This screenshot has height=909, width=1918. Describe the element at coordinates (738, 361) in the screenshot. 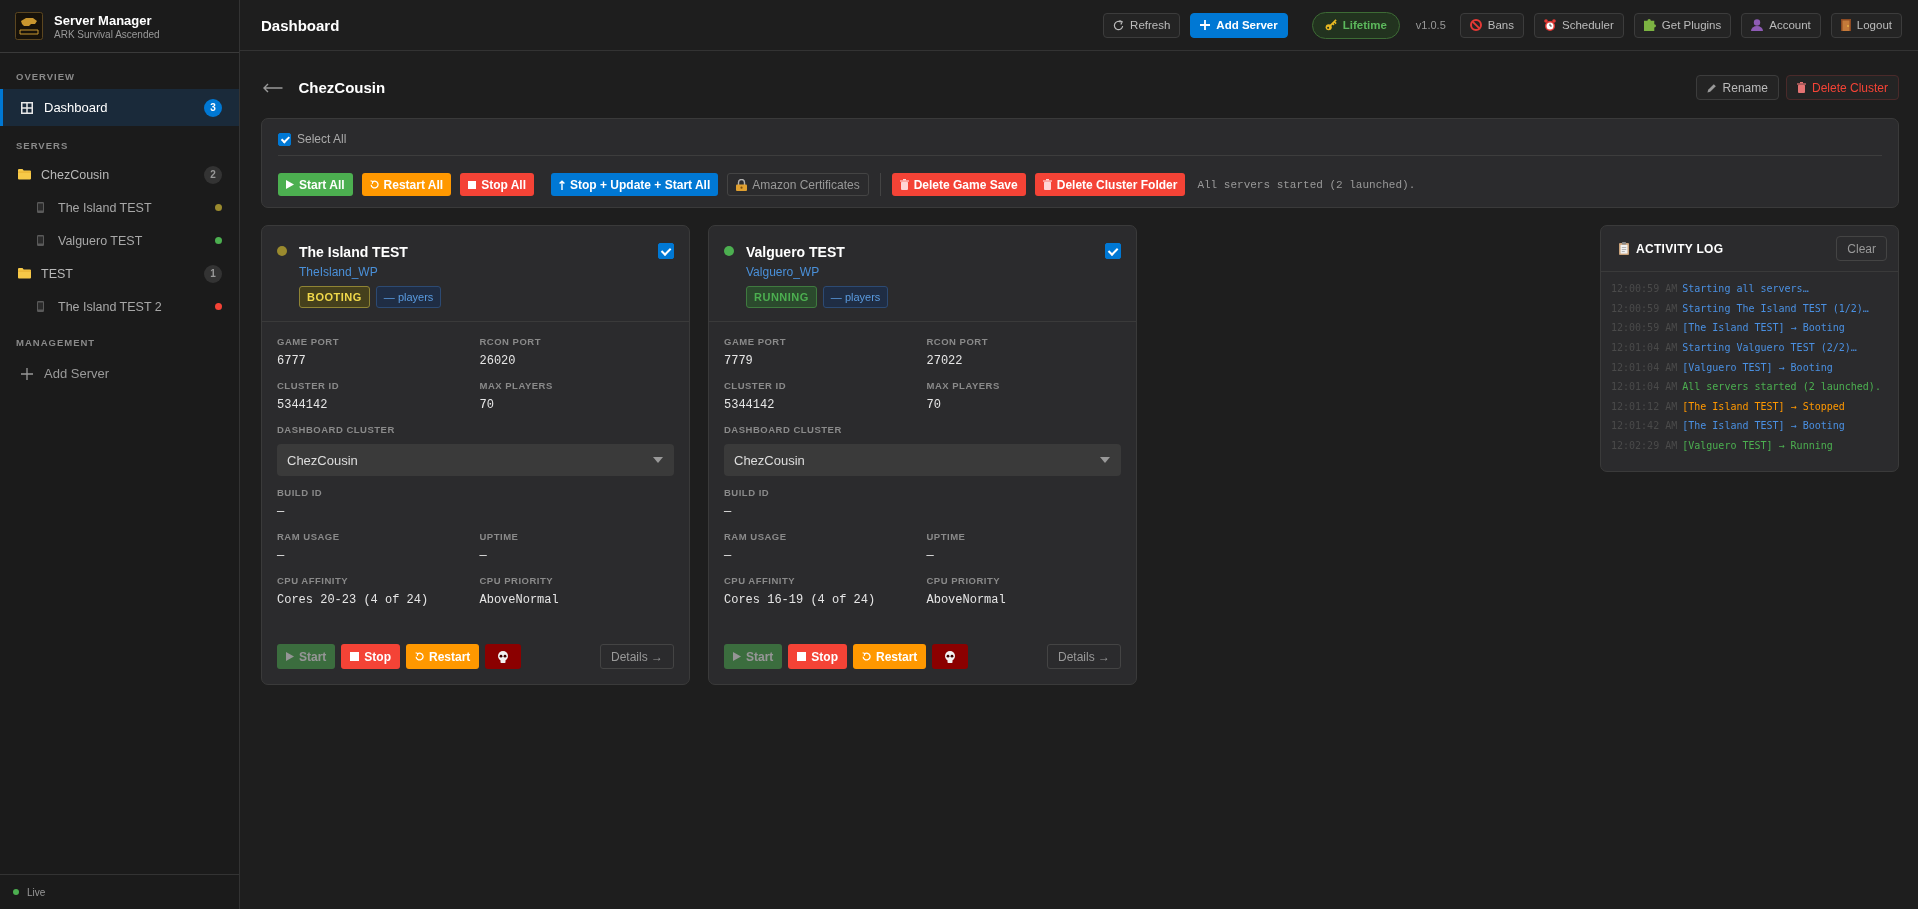

I see `field-value: 7779` at that location.